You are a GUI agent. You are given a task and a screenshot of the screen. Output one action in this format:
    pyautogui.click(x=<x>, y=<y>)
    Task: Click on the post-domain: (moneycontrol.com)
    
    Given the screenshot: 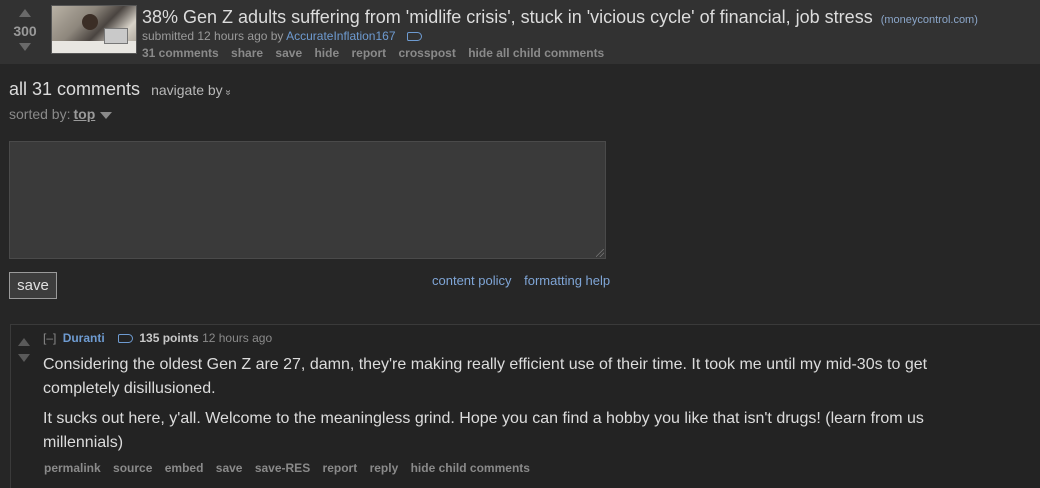 What is the action you would take?
    pyautogui.click(x=929, y=20)
    